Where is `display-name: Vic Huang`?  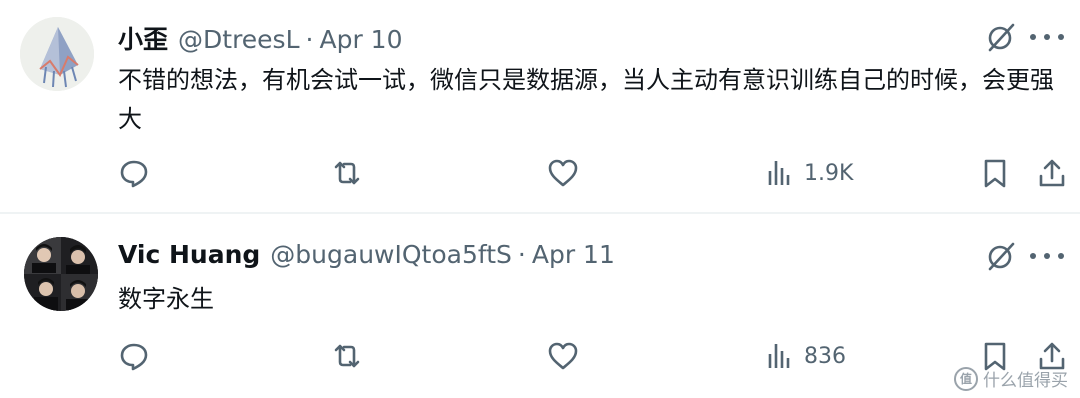
display-name: Vic Huang is located at coordinates (189, 254).